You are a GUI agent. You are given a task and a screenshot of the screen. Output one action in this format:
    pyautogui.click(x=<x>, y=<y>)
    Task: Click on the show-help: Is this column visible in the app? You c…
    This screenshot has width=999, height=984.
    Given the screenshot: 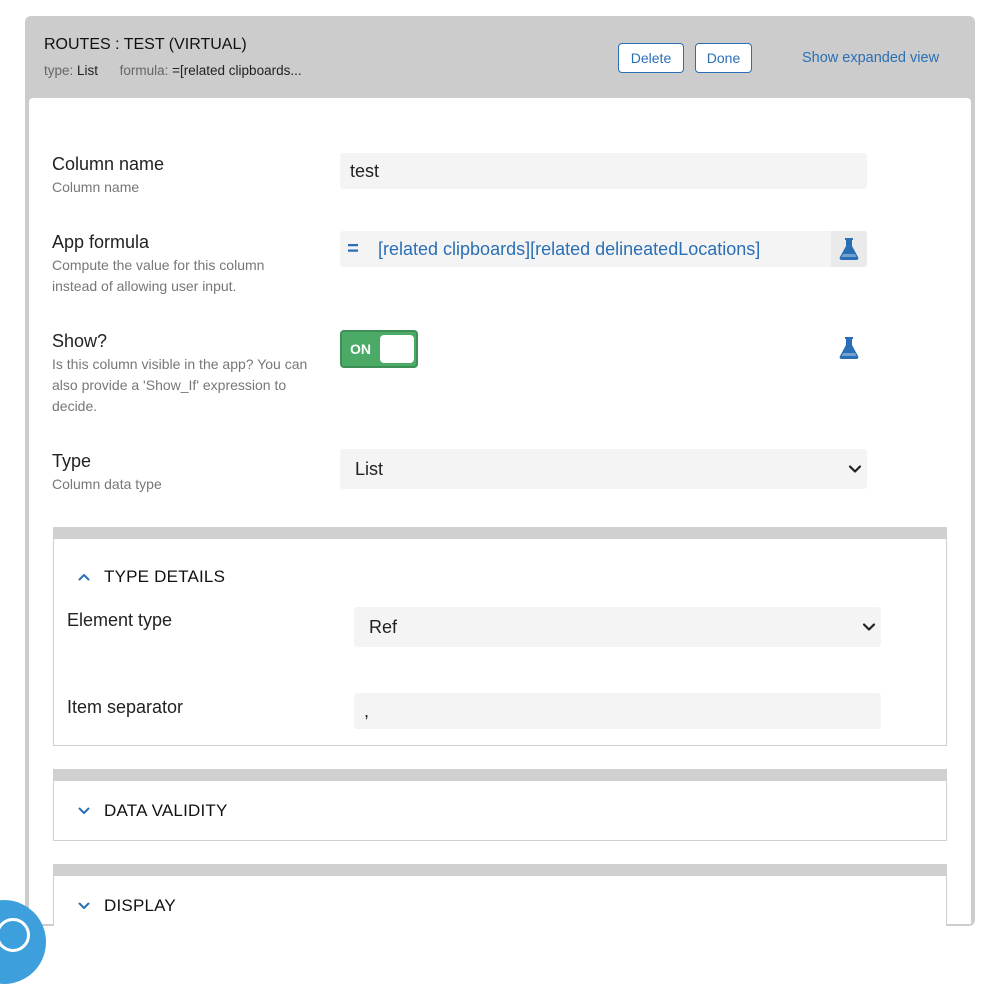 What is the action you would take?
    pyautogui.click(x=180, y=385)
    